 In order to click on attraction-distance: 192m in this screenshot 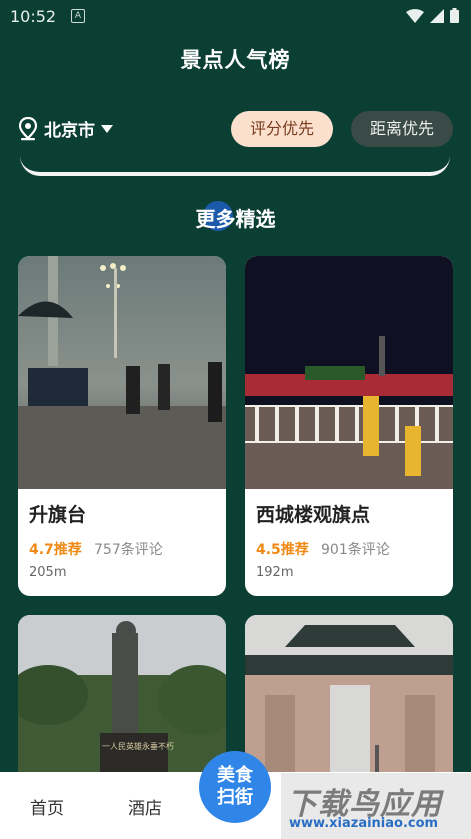, I will do `click(275, 572)`.